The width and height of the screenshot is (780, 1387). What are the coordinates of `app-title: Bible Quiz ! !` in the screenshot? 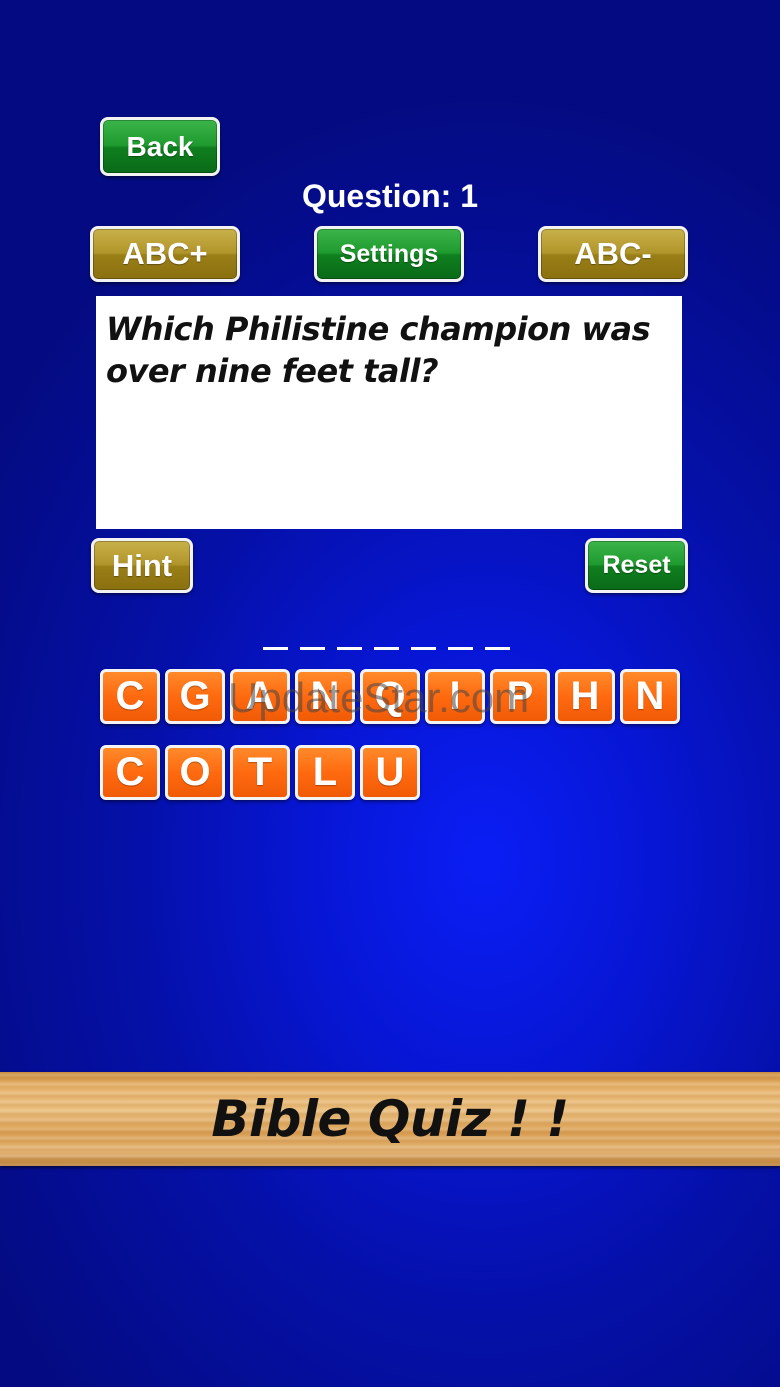 It's located at (390, 1119).